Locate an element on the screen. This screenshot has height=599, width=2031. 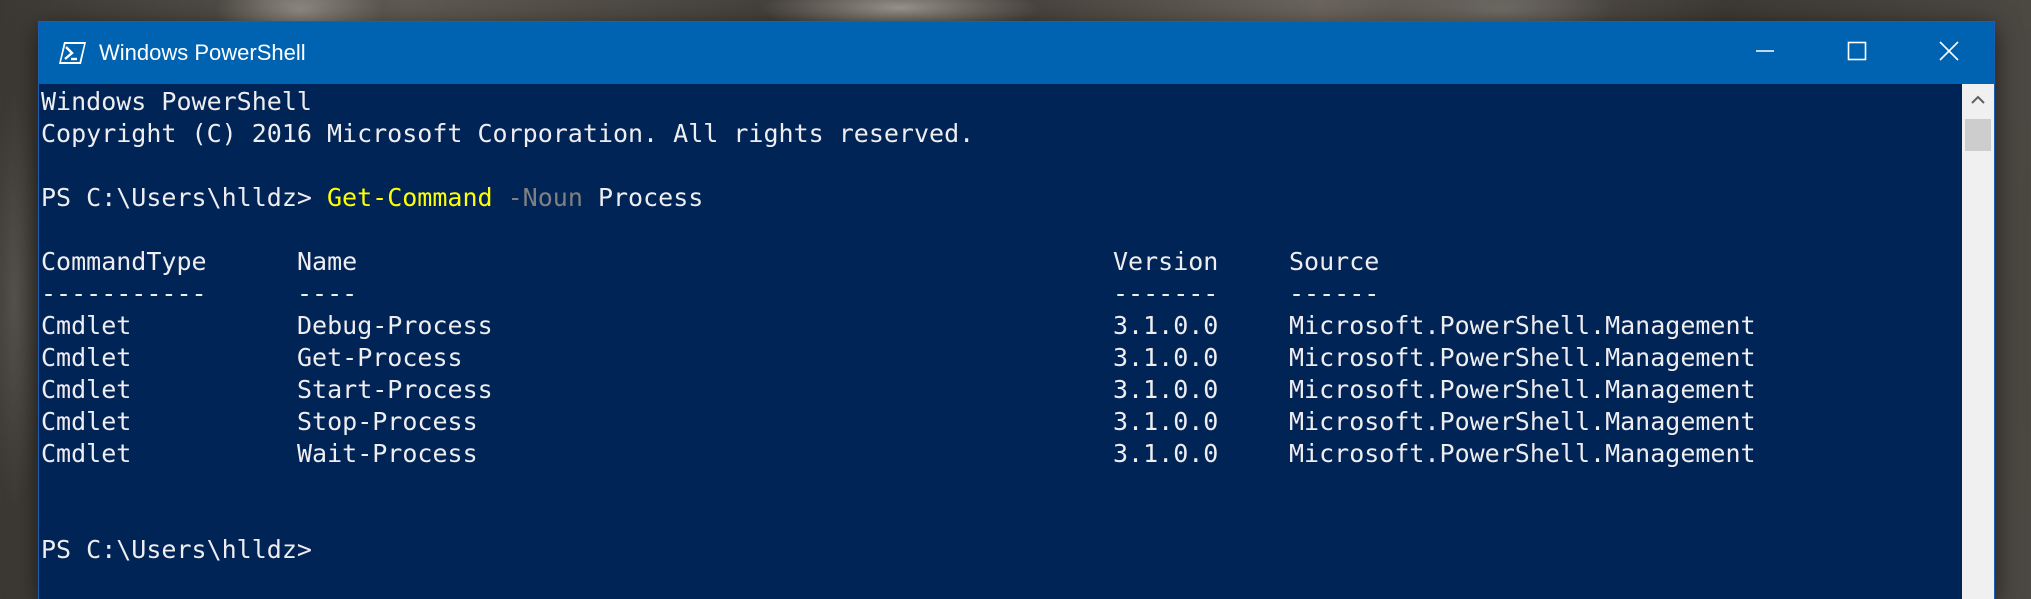
close-icon is located at coordinates (1949, 53).